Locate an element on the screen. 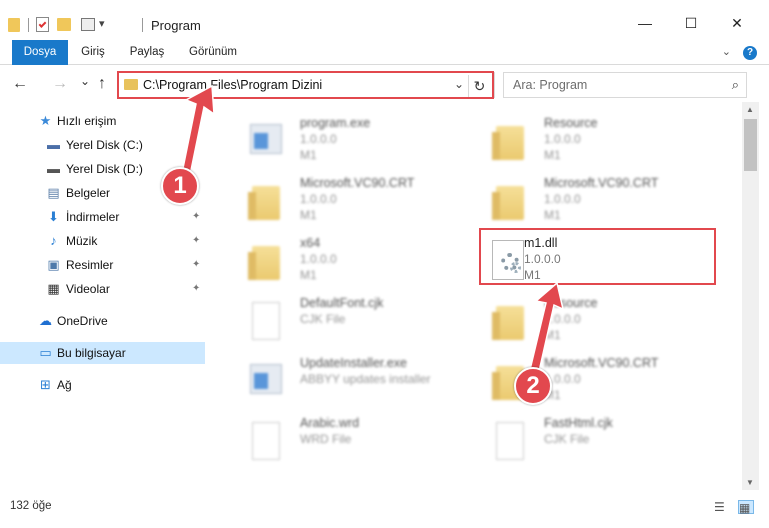  sidebar-item-label: Bu bilgisayar is located at coordinates (91, 353).